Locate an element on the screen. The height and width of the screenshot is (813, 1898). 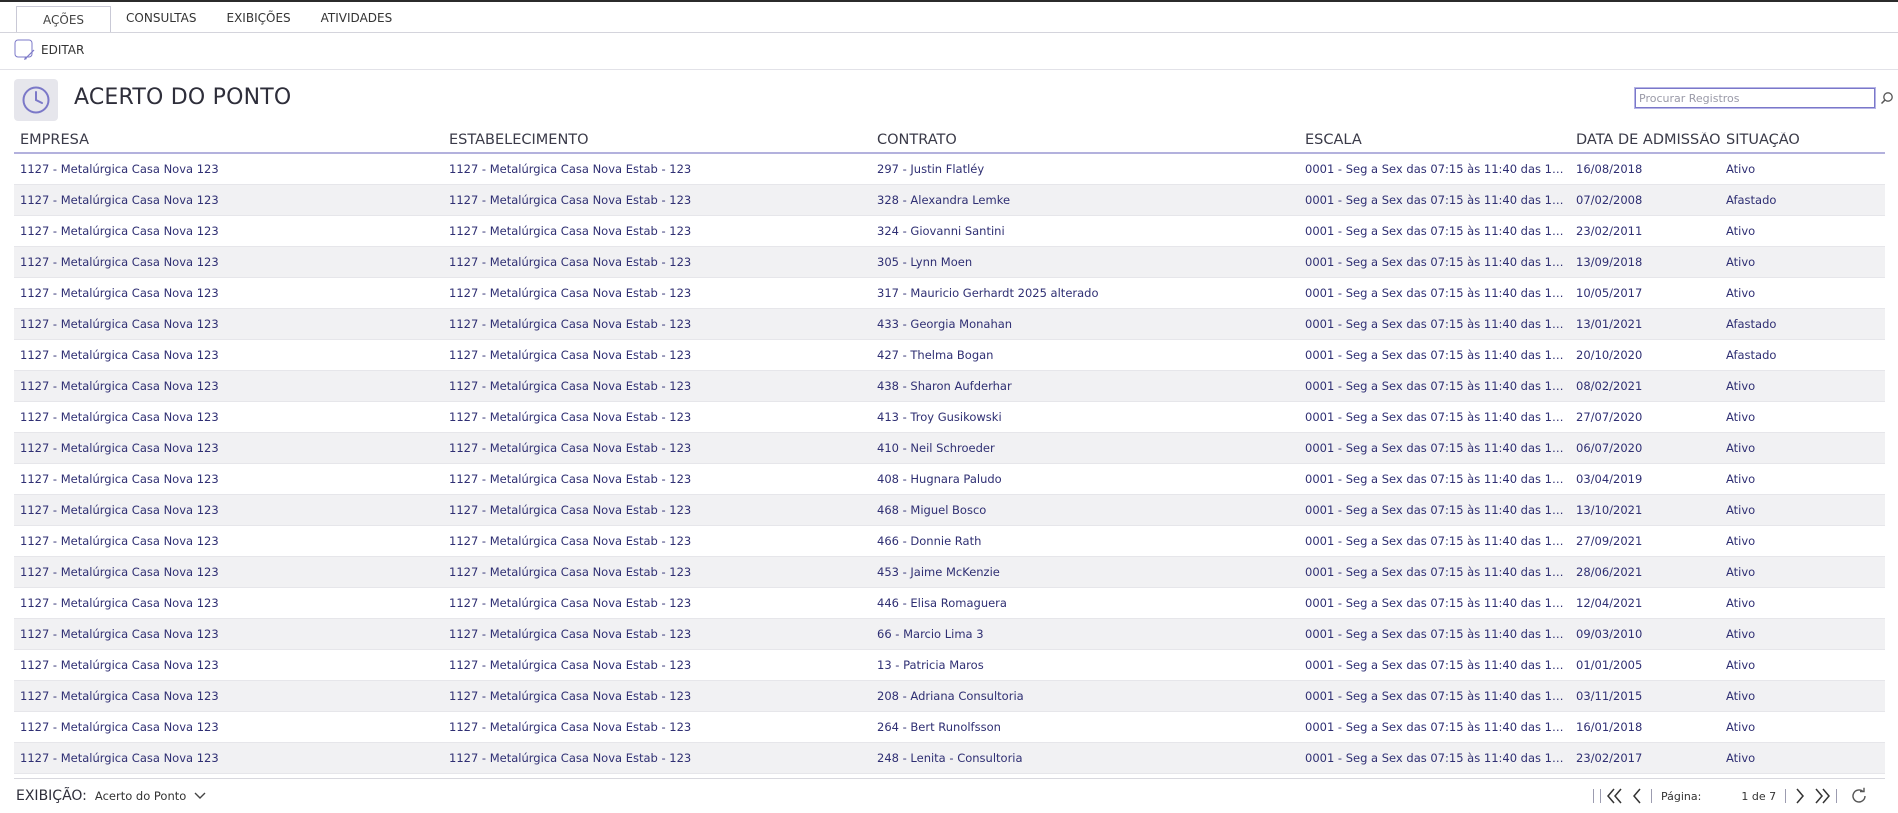
exibicao-dropdown: Acerto do Ponto is located at coordinates (150, 796).